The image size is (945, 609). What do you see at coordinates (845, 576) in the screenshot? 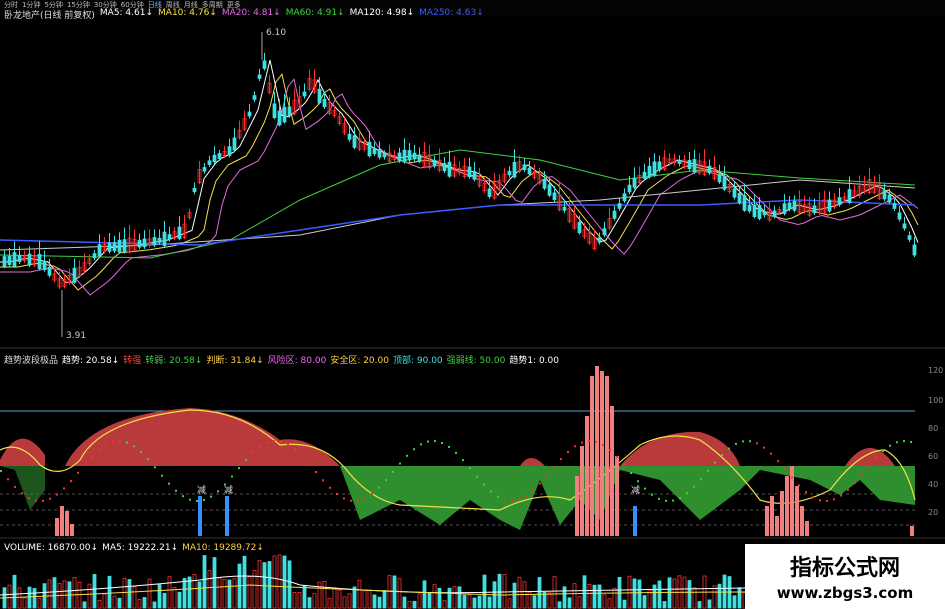
I see `watermark: 指标公式网 www.zbgs3.com` at bounding box center [845, 576].